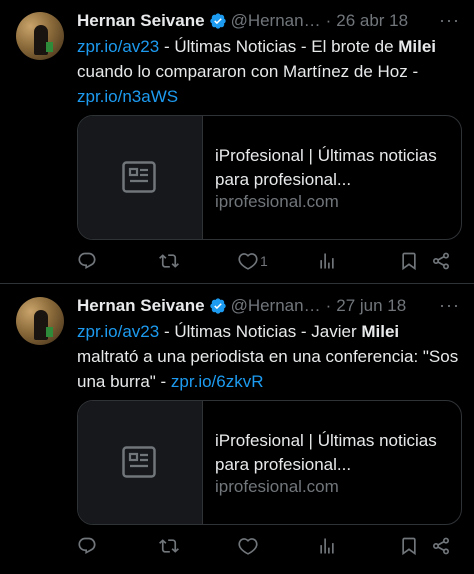 This screenshot has height=574, width=474. I want to click on like-button: 1, so click(253, 261).